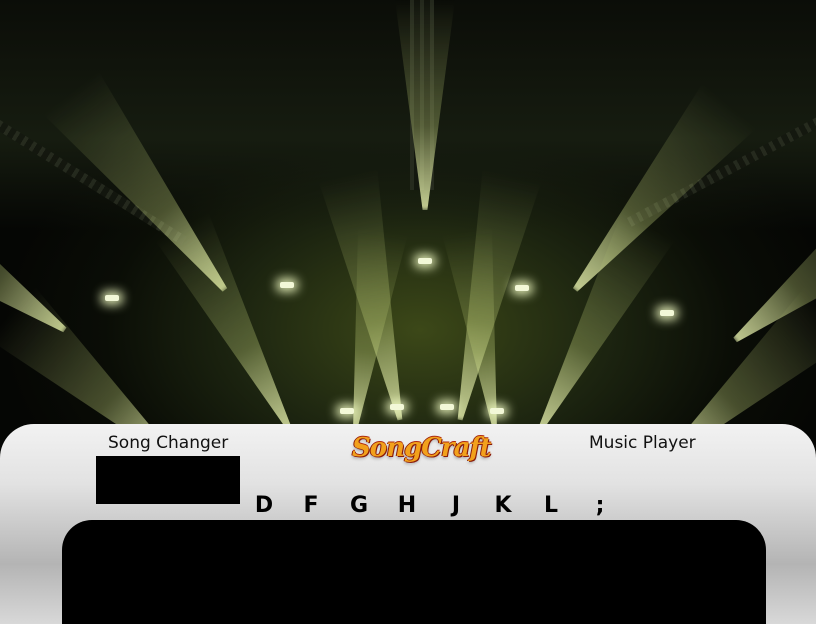 This screenshot has height=624, width=816. Describe the element at coordinates (456, 506) in the screenshot. I see `key-j: J` at that location.